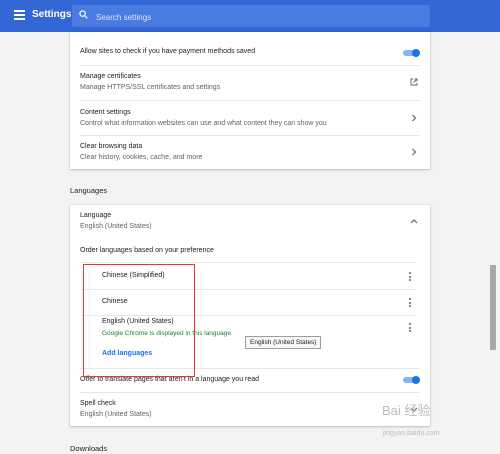  What do you see at coordinates (147, 250) in the screenshot?
I see `order-languages-label: Order languages based on your preference` at bounding box center [147, 250].